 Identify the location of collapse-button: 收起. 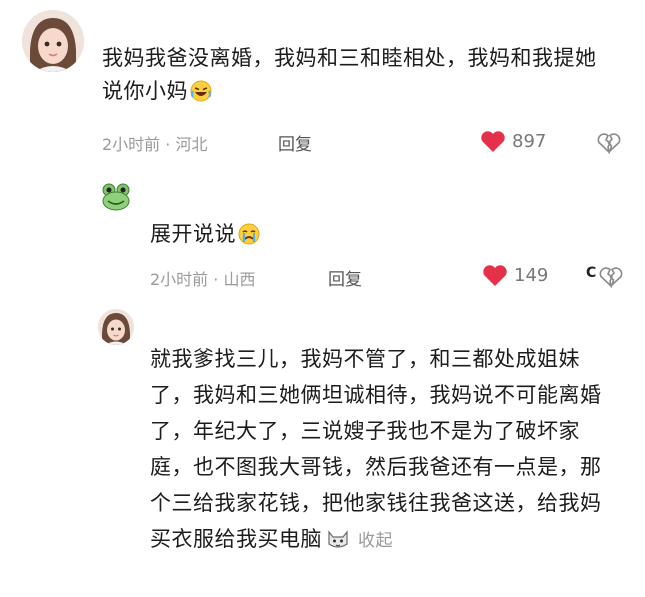
(375, 541).